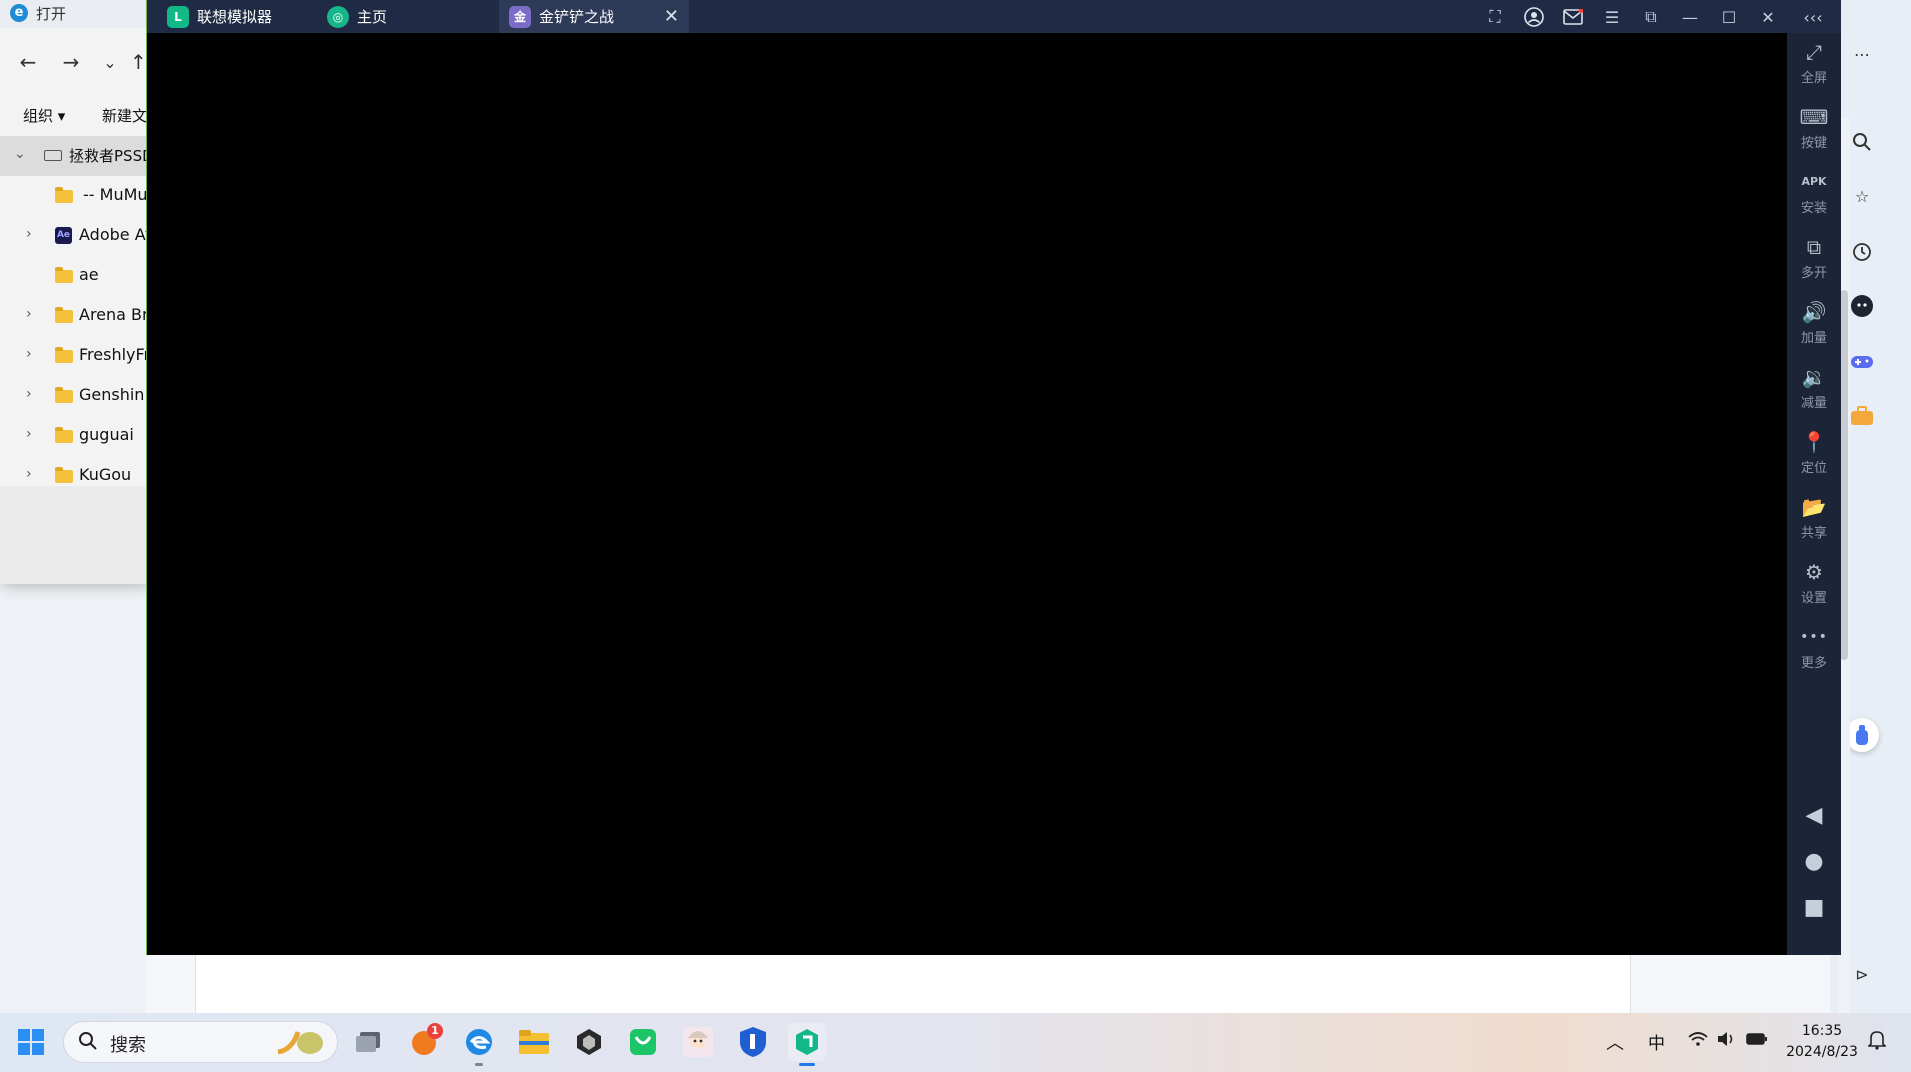  Describe the element at coordinates (520, 16) in the screenshot. I see `game-icon: 金` at that location.